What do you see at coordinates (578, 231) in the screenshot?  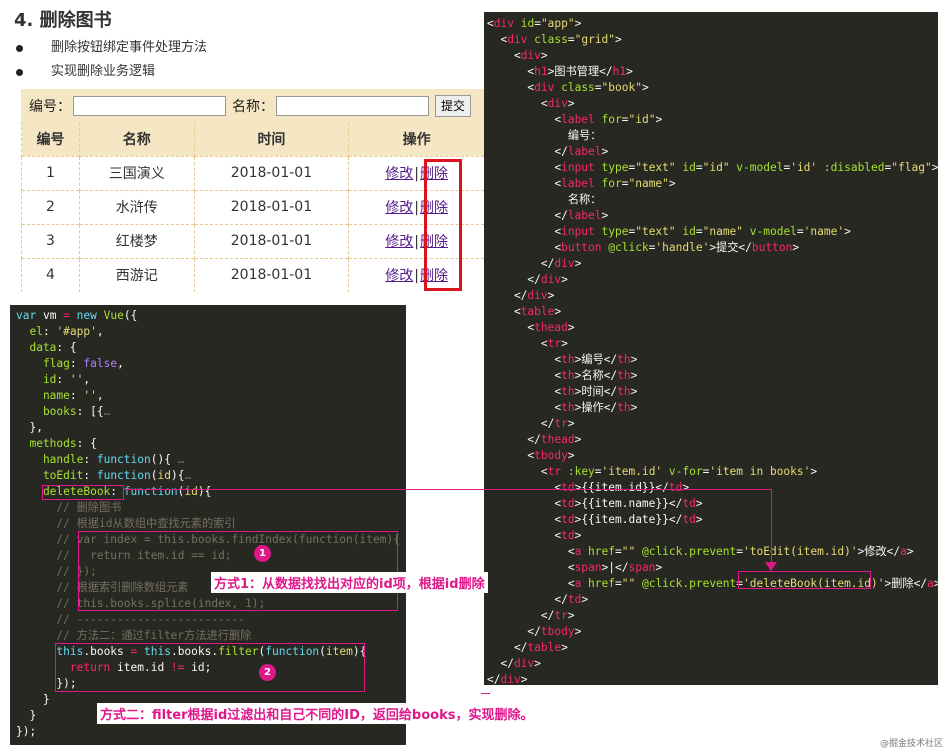 I see `code-token: input` at bounding box center [578, 231].